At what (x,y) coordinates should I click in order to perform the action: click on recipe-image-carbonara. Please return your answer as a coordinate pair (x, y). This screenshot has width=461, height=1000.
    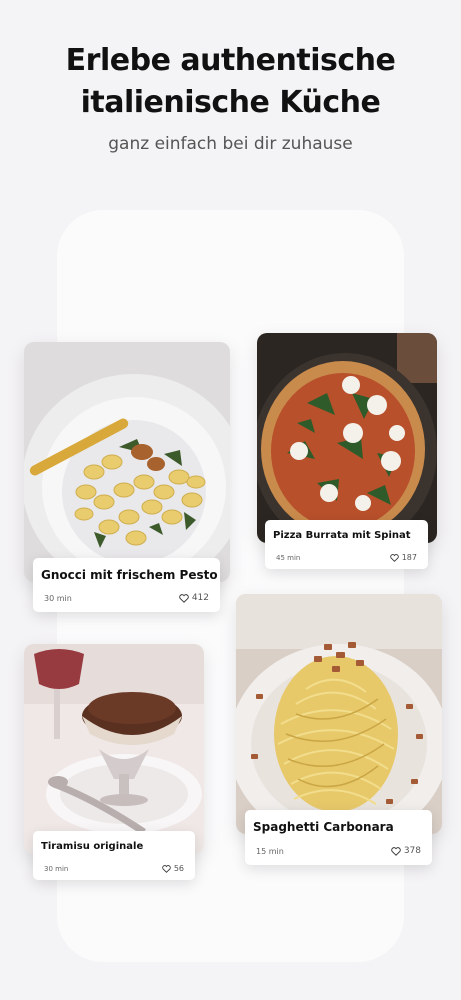
    Looking at the image, I should click on (339, 714).